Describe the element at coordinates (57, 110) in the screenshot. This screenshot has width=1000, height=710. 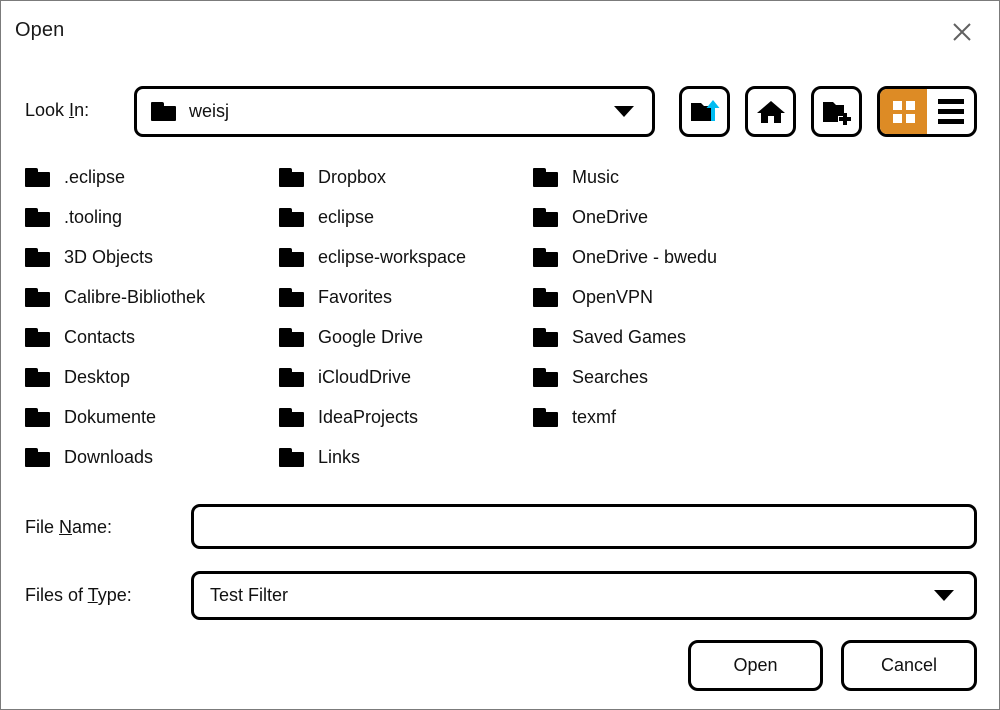
I see `look-in-label: Look In:` at that location.